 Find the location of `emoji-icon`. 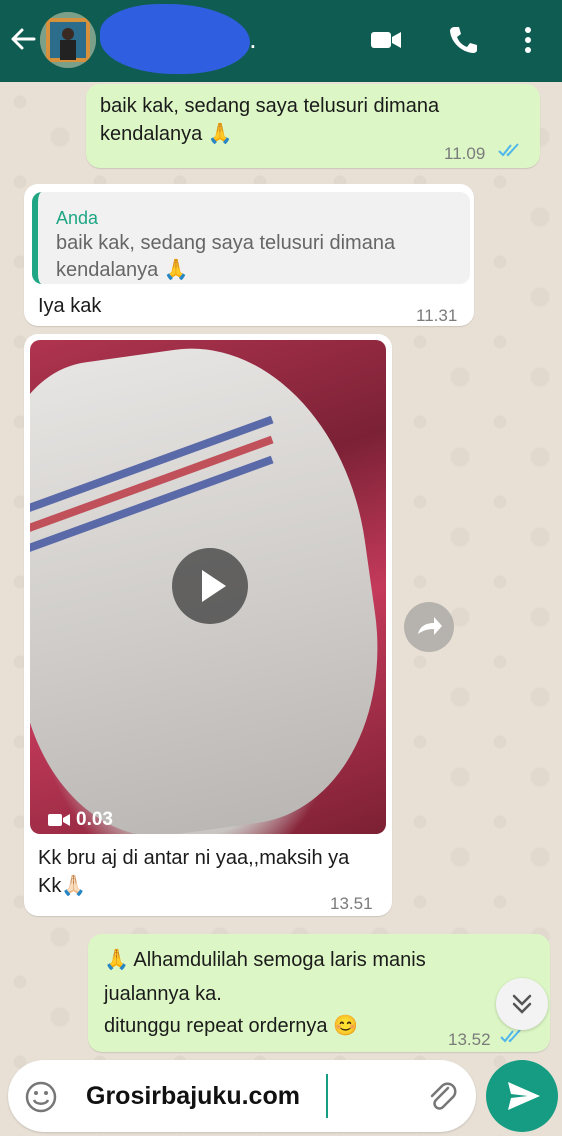

emoji-icon is located at coordinates (41, 1097).